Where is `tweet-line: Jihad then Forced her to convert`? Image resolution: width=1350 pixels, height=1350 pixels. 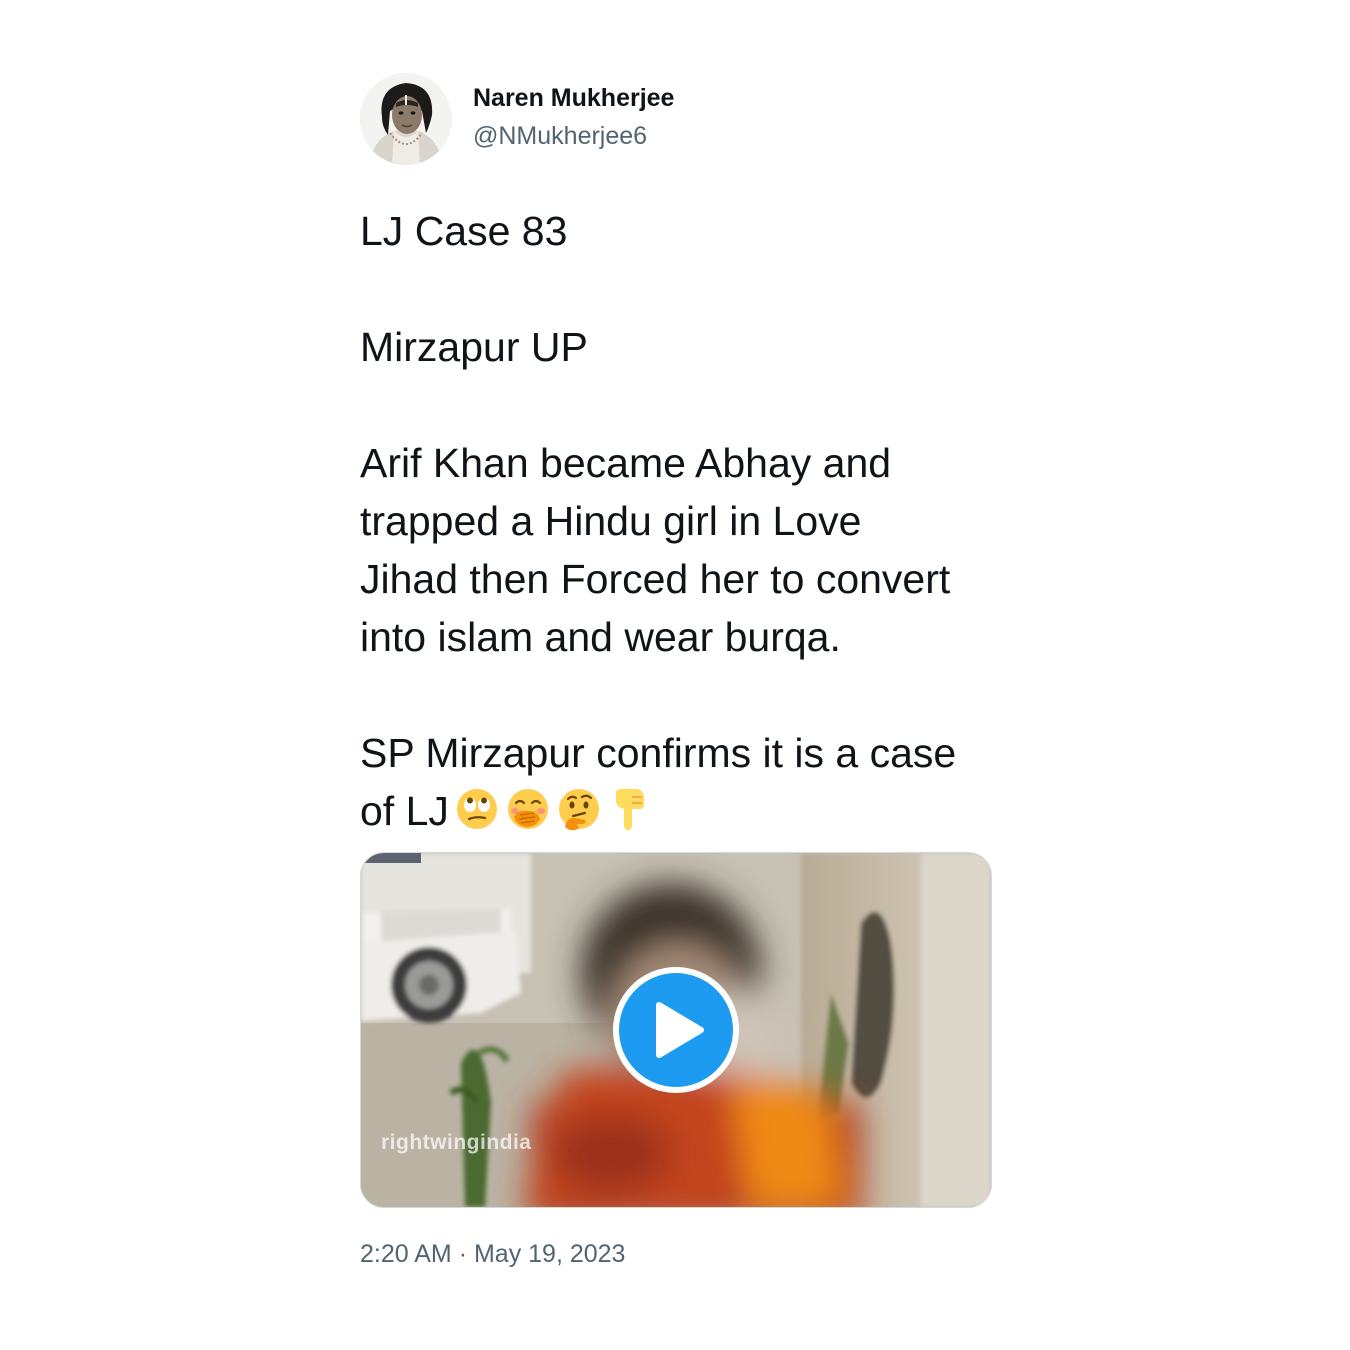
tweet-line: Jihad then Forced her to convert is located at coordinates (655, 579).